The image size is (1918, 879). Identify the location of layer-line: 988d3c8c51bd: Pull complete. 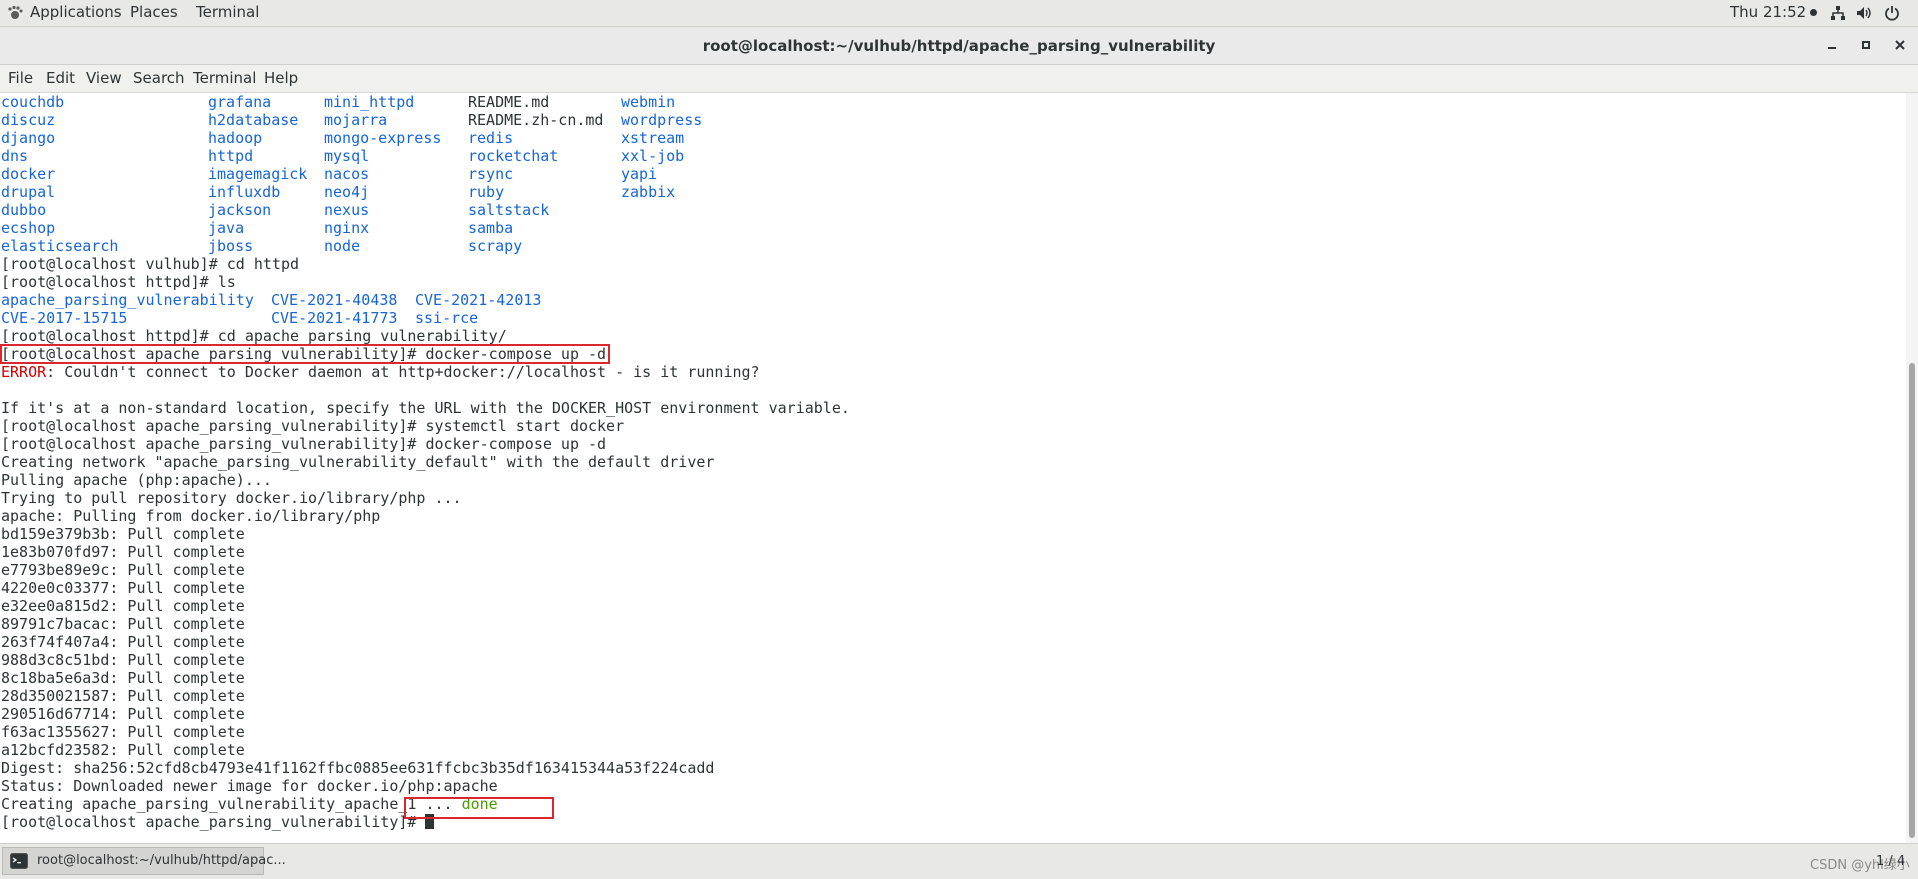
(123, 660).